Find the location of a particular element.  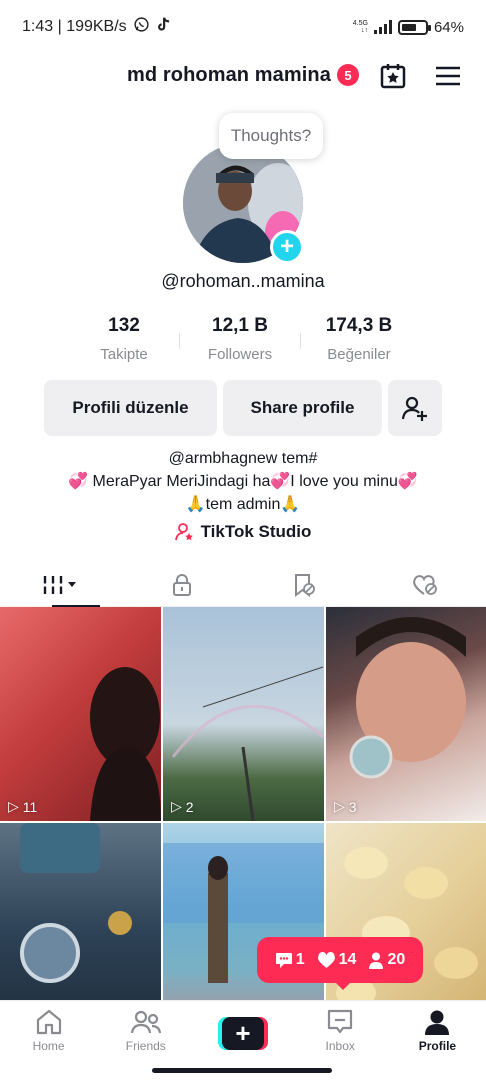

battery-fill is located at coordinates (409, 27).